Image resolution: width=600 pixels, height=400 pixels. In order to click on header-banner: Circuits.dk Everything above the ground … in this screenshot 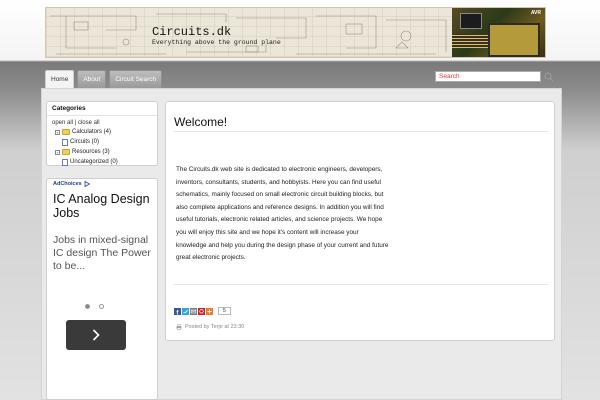, I will do `click(295, 32)`.